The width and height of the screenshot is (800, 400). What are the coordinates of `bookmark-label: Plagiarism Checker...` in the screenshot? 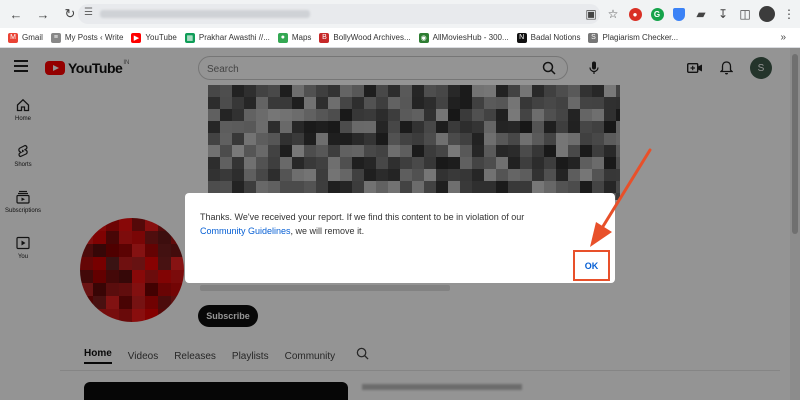 It's located at (640, 37).